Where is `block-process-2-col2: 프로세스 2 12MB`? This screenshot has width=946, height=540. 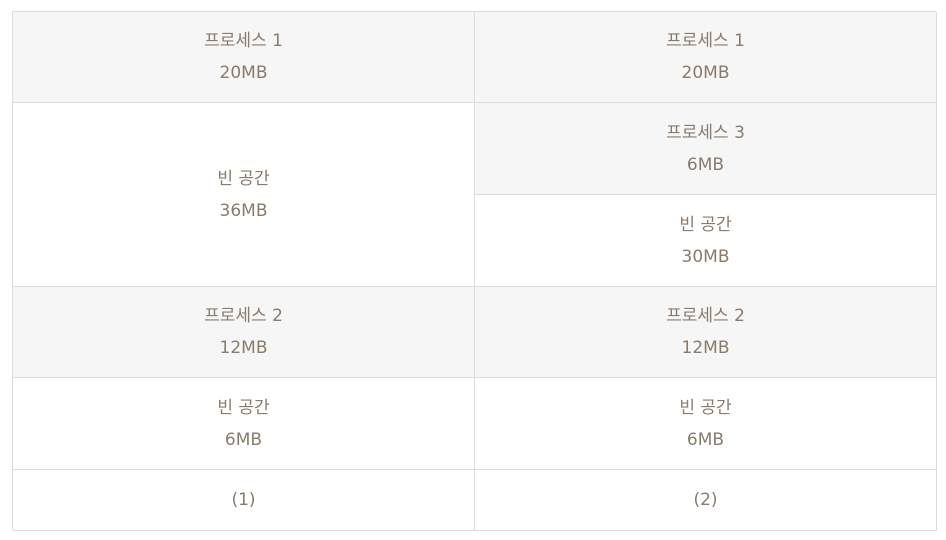 block-process-2-col2: 프로세스 2 12MB is located at coordinates (706, 332).